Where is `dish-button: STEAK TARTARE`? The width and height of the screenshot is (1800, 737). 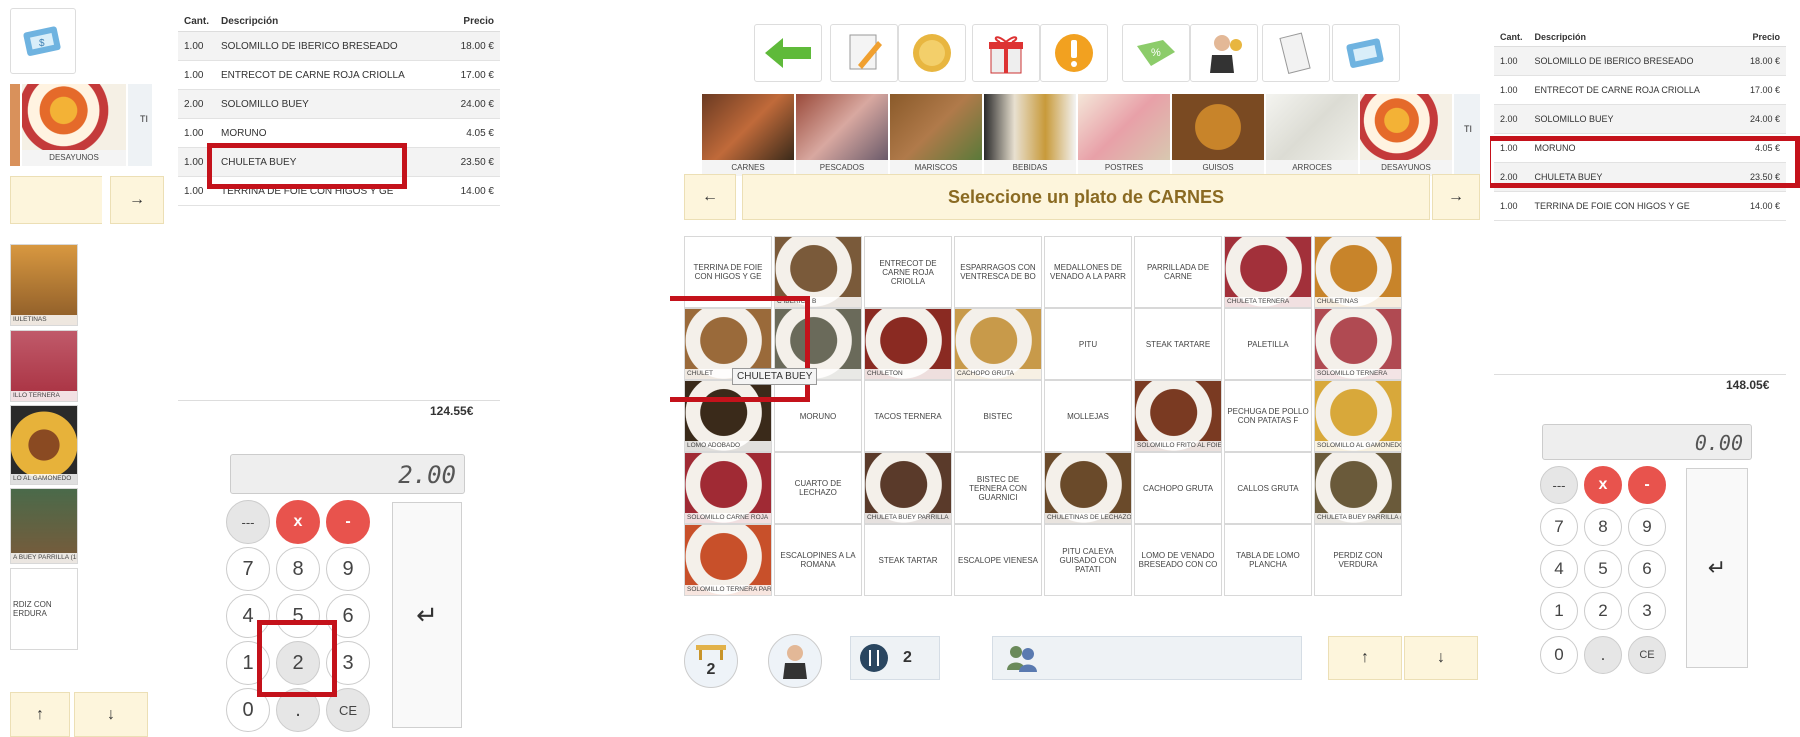
dish-button: STEAK TARTARE is located at coordinates (1178, 344).